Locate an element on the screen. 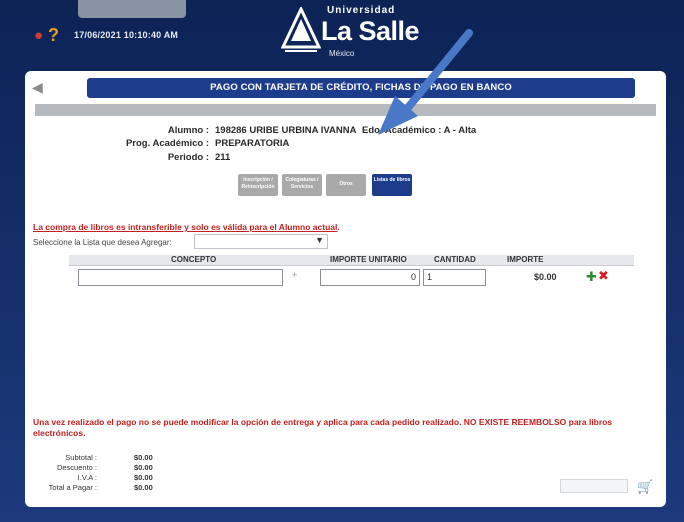 This screenshot has width=684, height=522. la-salle-star-icon is located at coordinates (301, 29).